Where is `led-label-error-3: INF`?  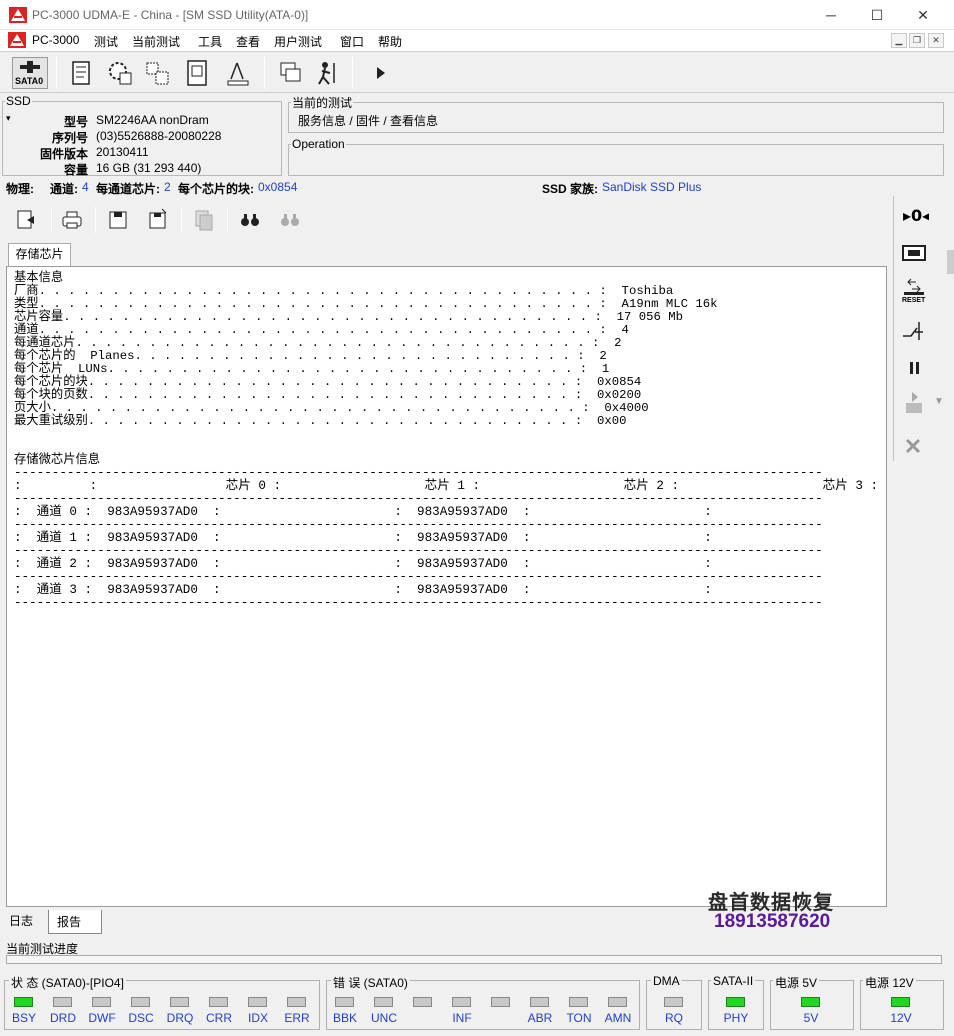 led-label-error-3: INF is located at coordinates (462, 1018).